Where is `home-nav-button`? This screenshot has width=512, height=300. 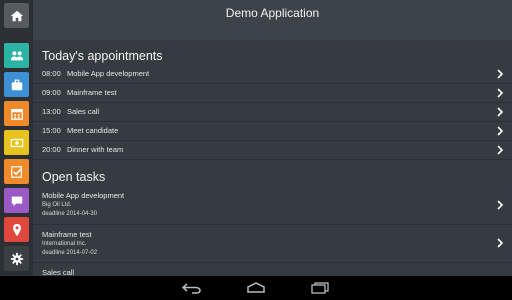 home-nav-button is located at coordinates (256, 288).